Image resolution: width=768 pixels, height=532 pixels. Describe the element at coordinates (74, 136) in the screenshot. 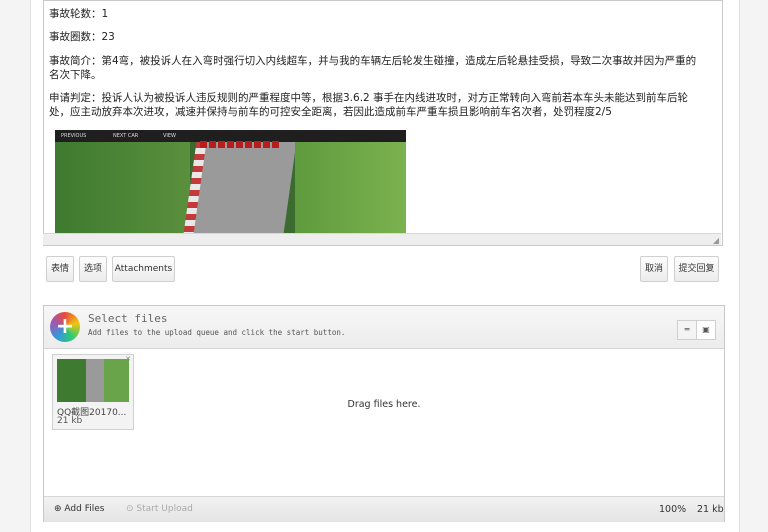

I see `replay-previous-label: PREVIOUS` at that location.